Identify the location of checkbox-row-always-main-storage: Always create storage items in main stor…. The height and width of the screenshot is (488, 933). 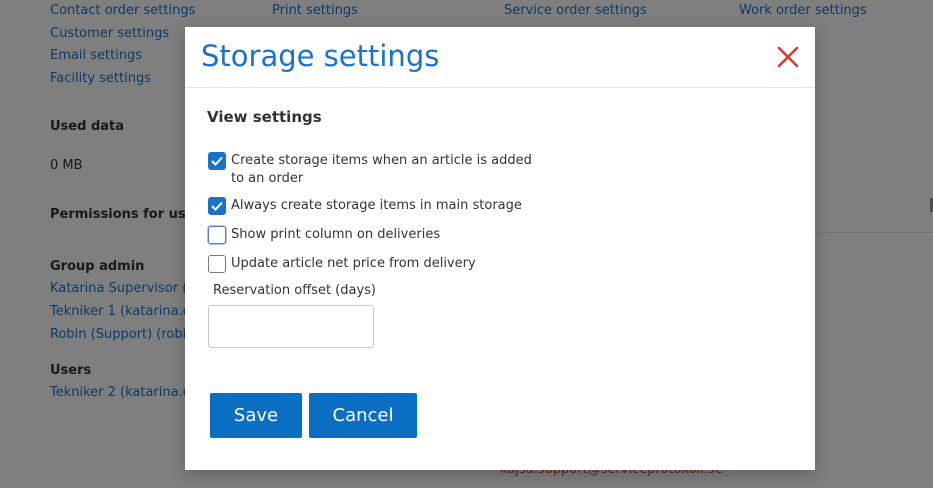
(365, 206).